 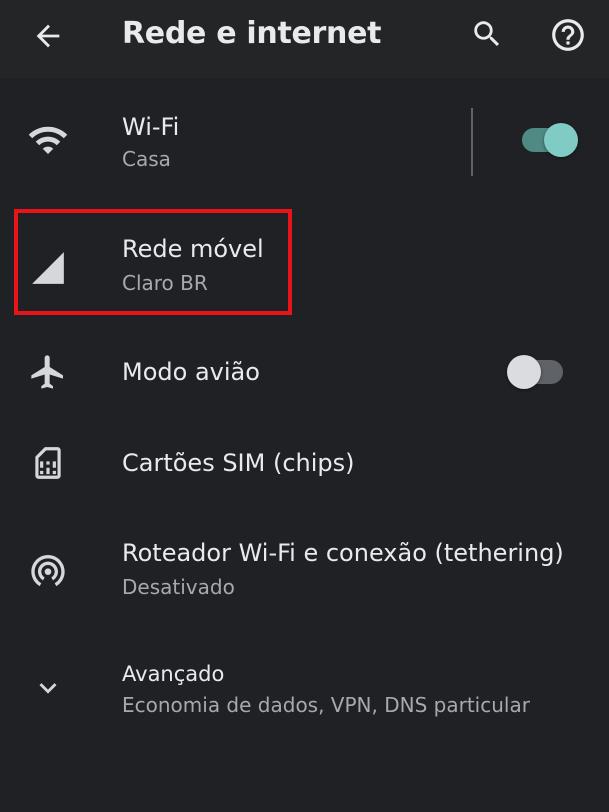 I want to click on sim-cards-title: Cartões SIM (chips), so click(x=238, y=463).